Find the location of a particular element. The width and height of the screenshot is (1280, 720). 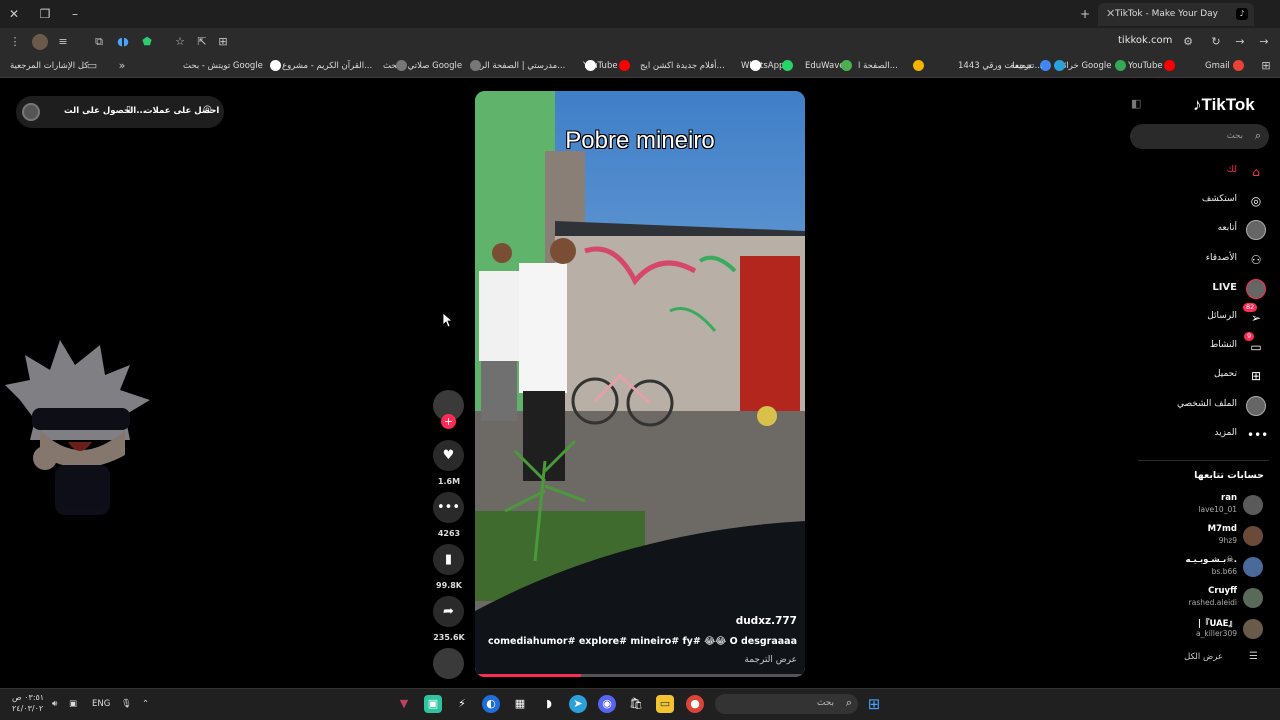

anime-character-image is located at coordinates (77, 427).